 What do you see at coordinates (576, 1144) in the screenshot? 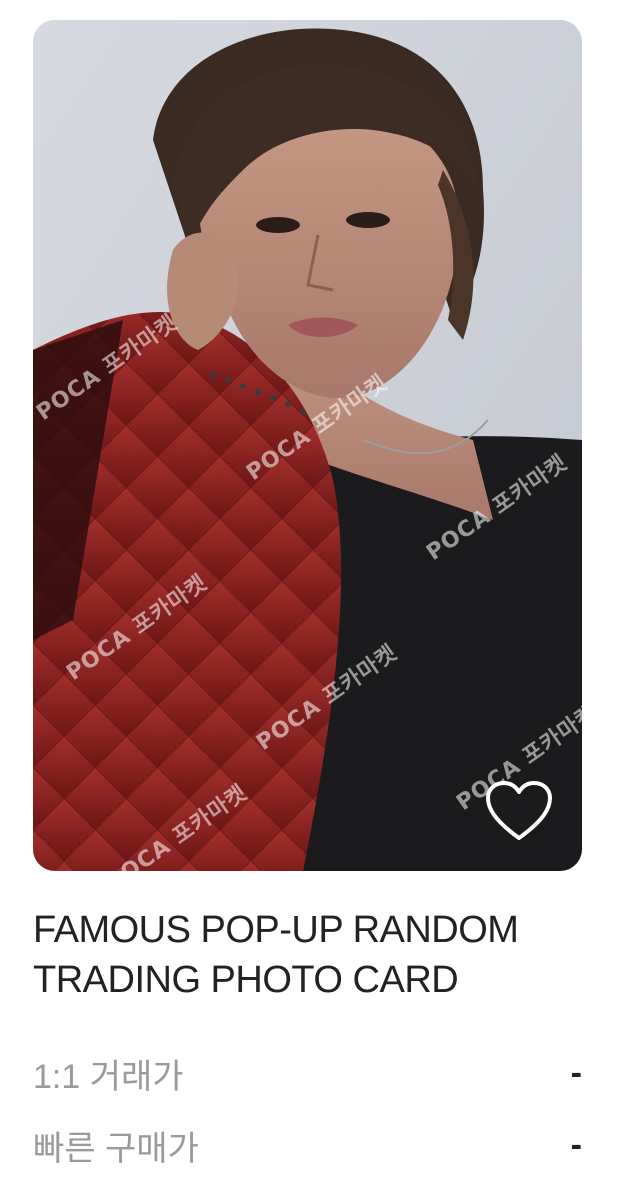
I see `quick-price-value: -` at bounding box center [576, 1144].